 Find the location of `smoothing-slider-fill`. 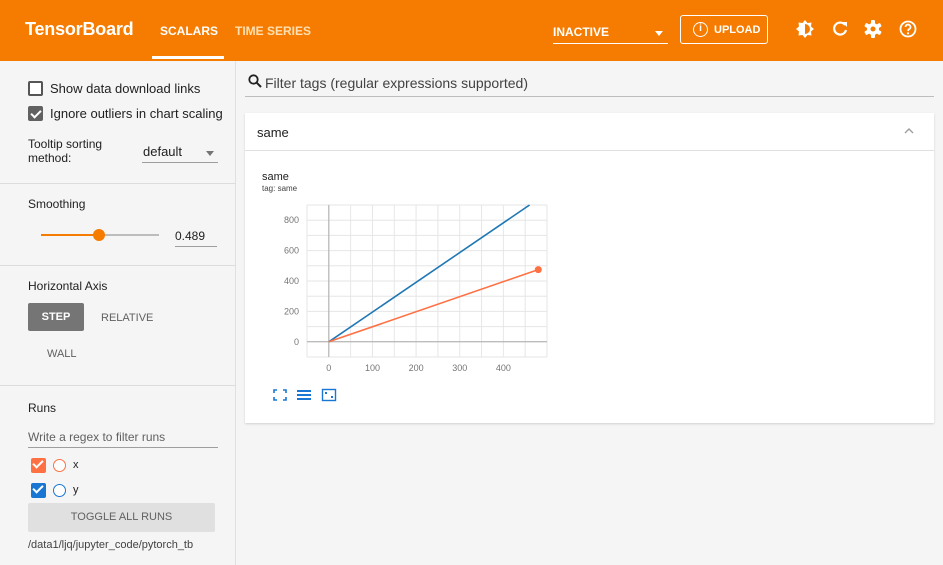

smoothing-slider-fill is located at coordinates (70, 235).